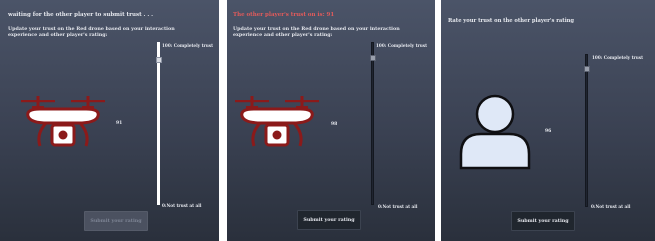 The image size is (655, 241). What do you see at coordinates (334, 124) in the screenshot?
I see `trust-value-label: 98` at bounding box center [334, 124].